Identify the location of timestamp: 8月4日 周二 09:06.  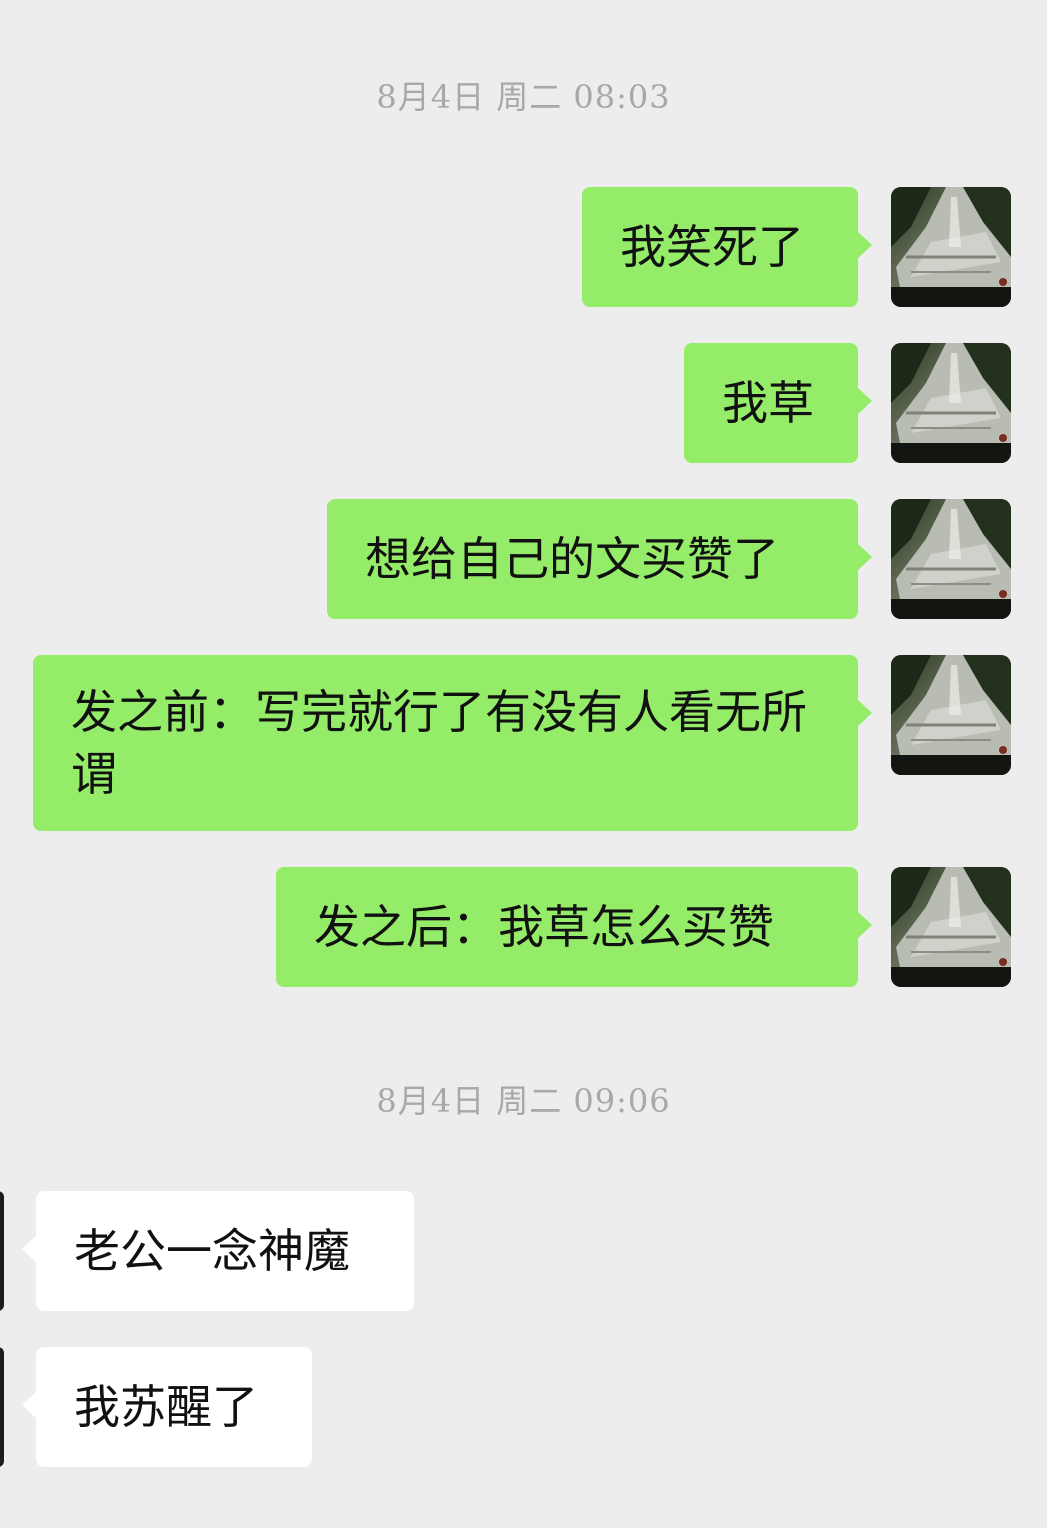
(523, 1101).